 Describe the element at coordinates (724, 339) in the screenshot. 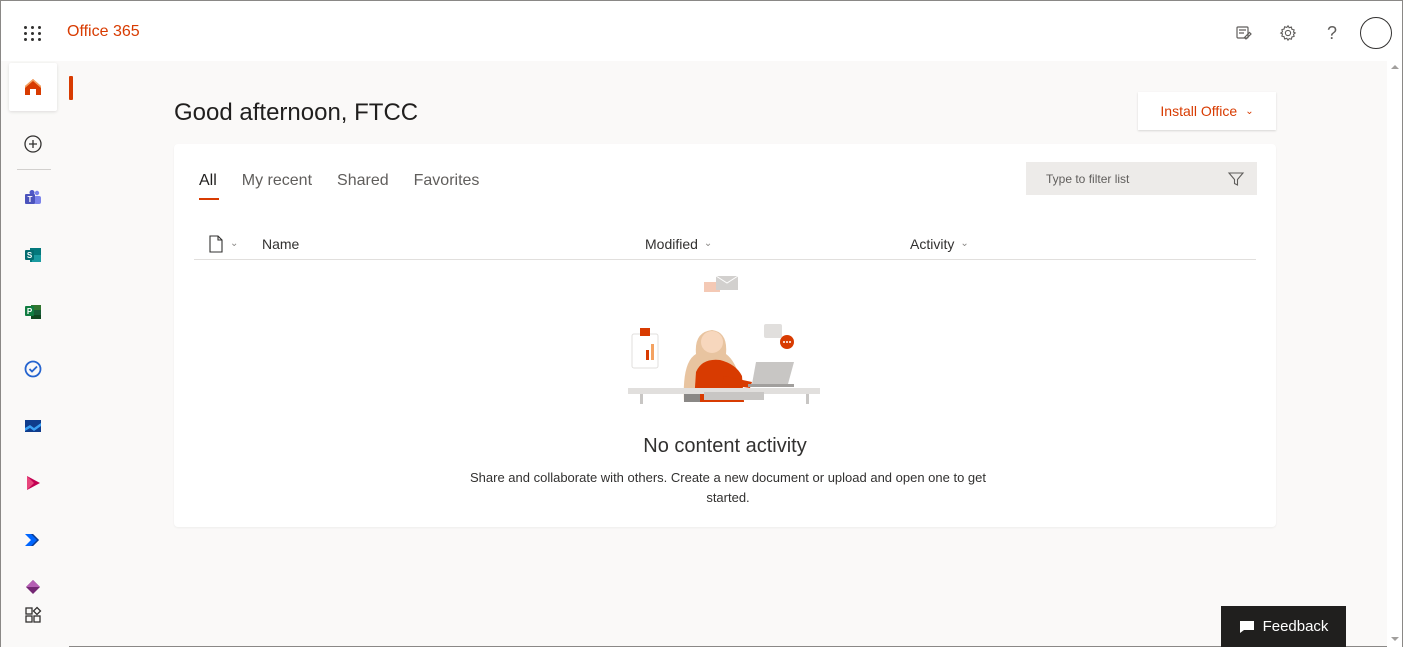

I see `empty-state-illustration` at that location.